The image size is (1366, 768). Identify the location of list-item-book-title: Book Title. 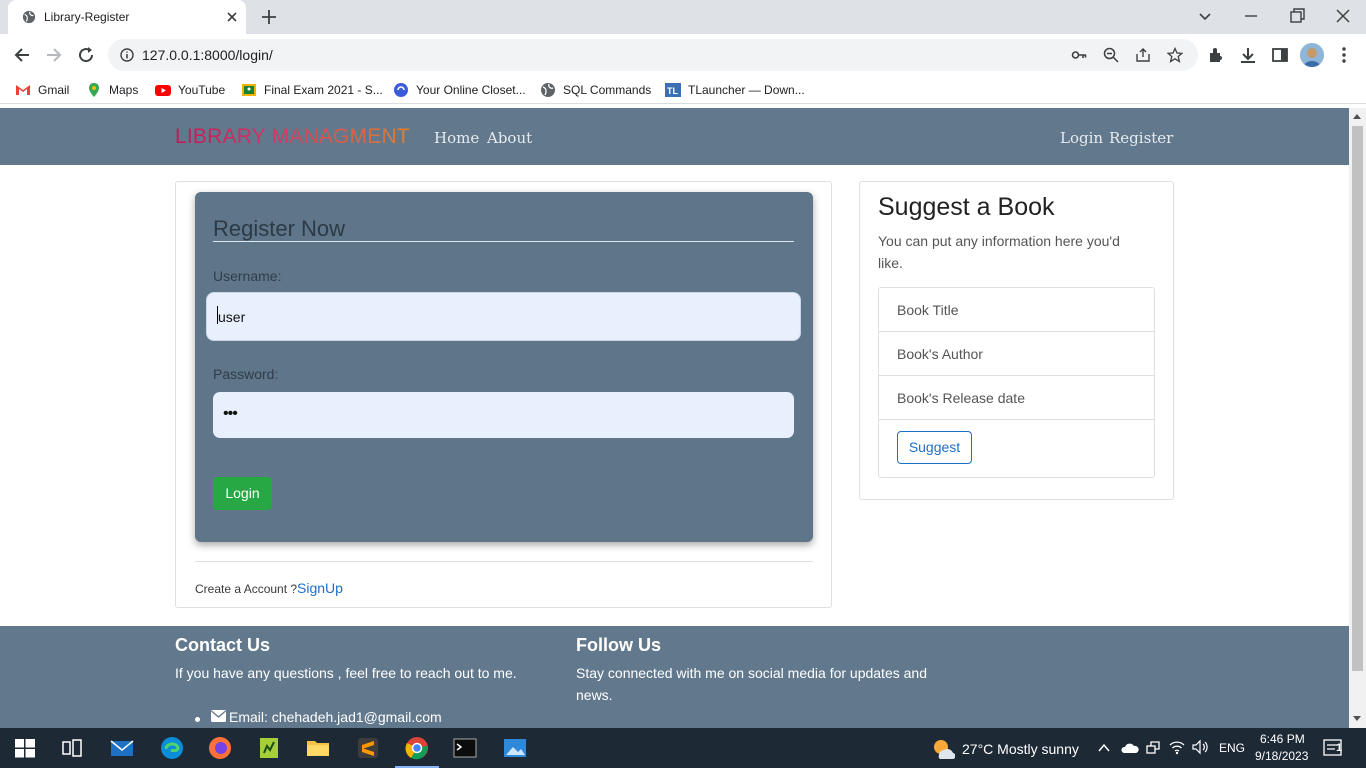
(1016, 310).